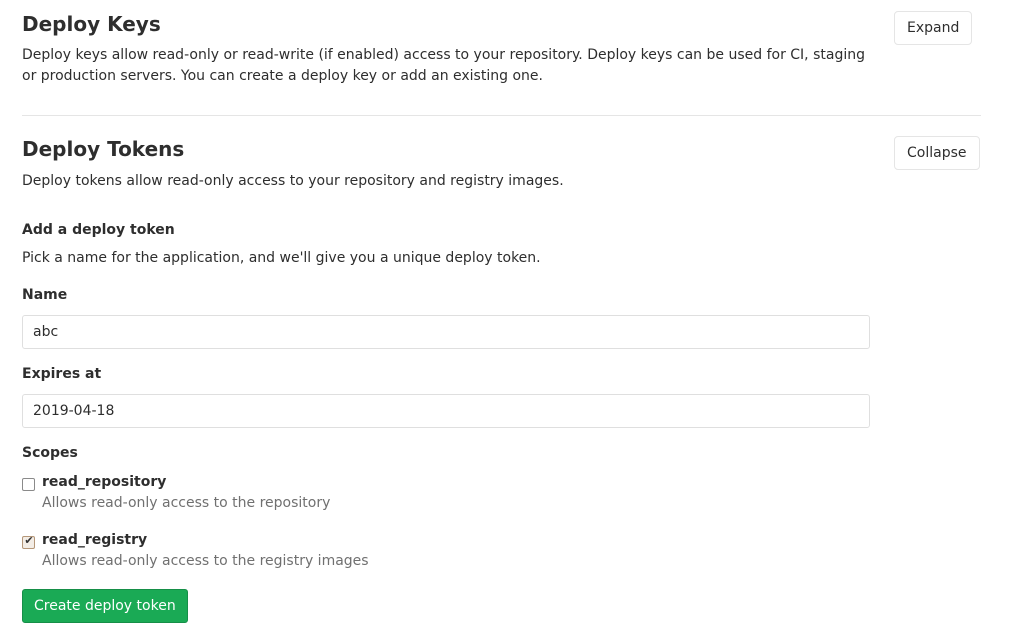  Describe the element at coordinates (937, 153) in the screenshot. I see `deploy-tokens-collapse-button: Collapse` at that location.